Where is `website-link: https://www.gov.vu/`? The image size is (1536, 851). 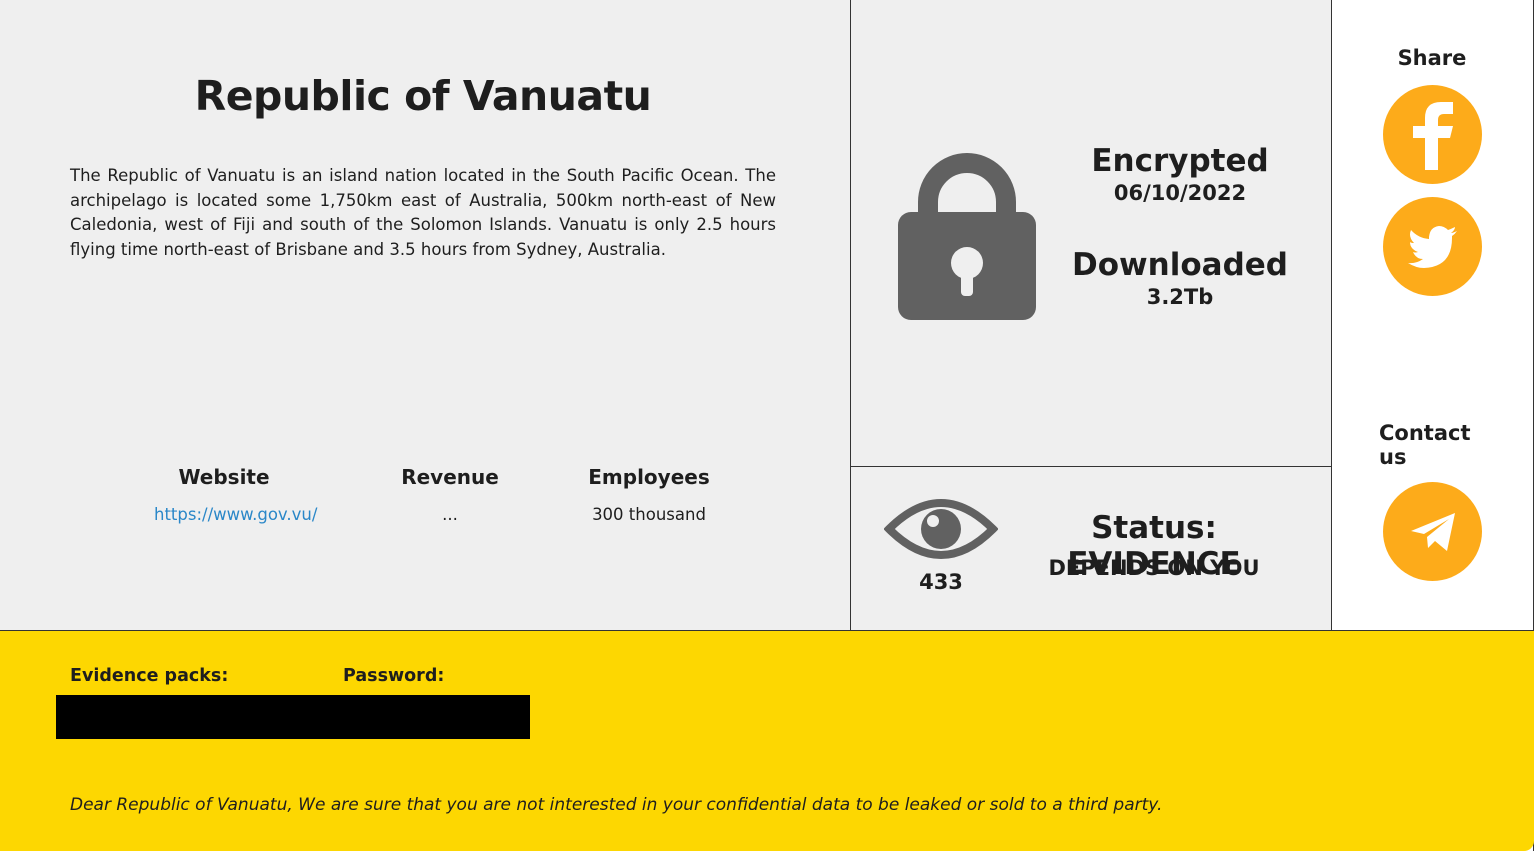
website-link: https://www.gov.vu/ is located at coordinates (235, 514).